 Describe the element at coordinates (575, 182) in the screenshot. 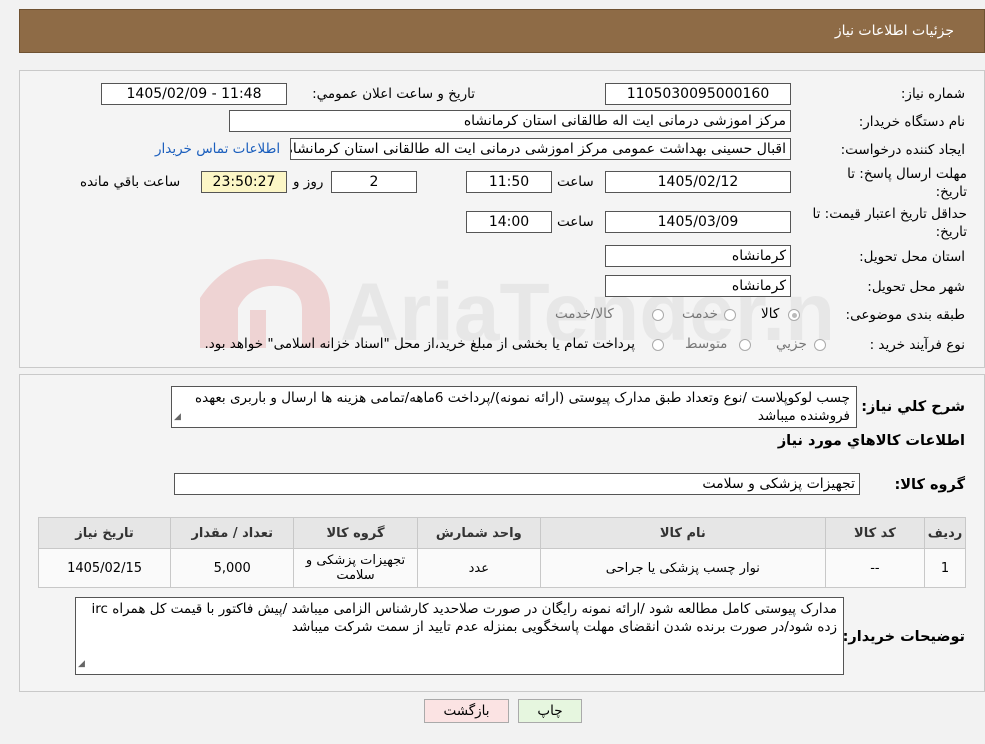

I see `deadline-time-label: ساعت` at that location.